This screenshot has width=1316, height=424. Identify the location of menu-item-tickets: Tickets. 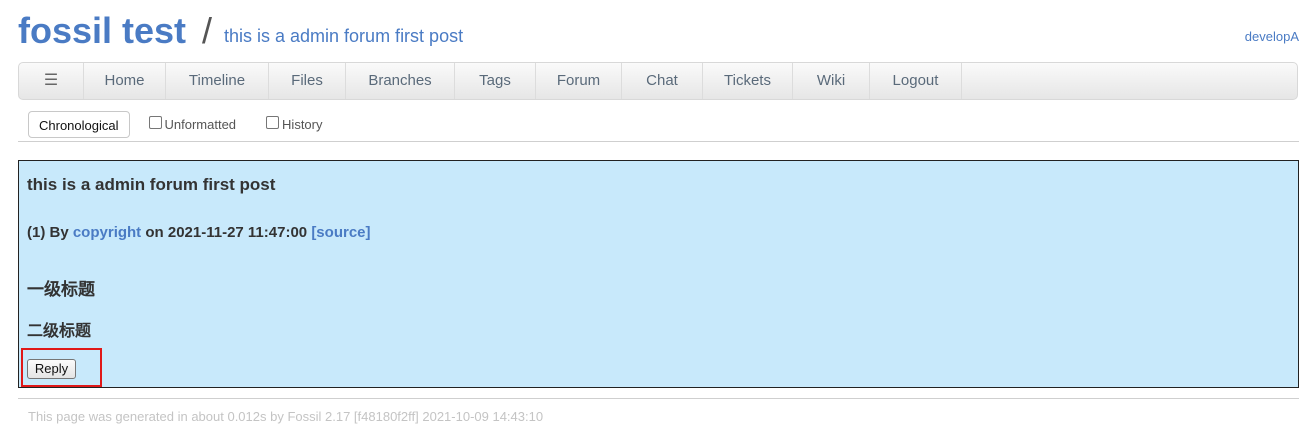
(748, 81).